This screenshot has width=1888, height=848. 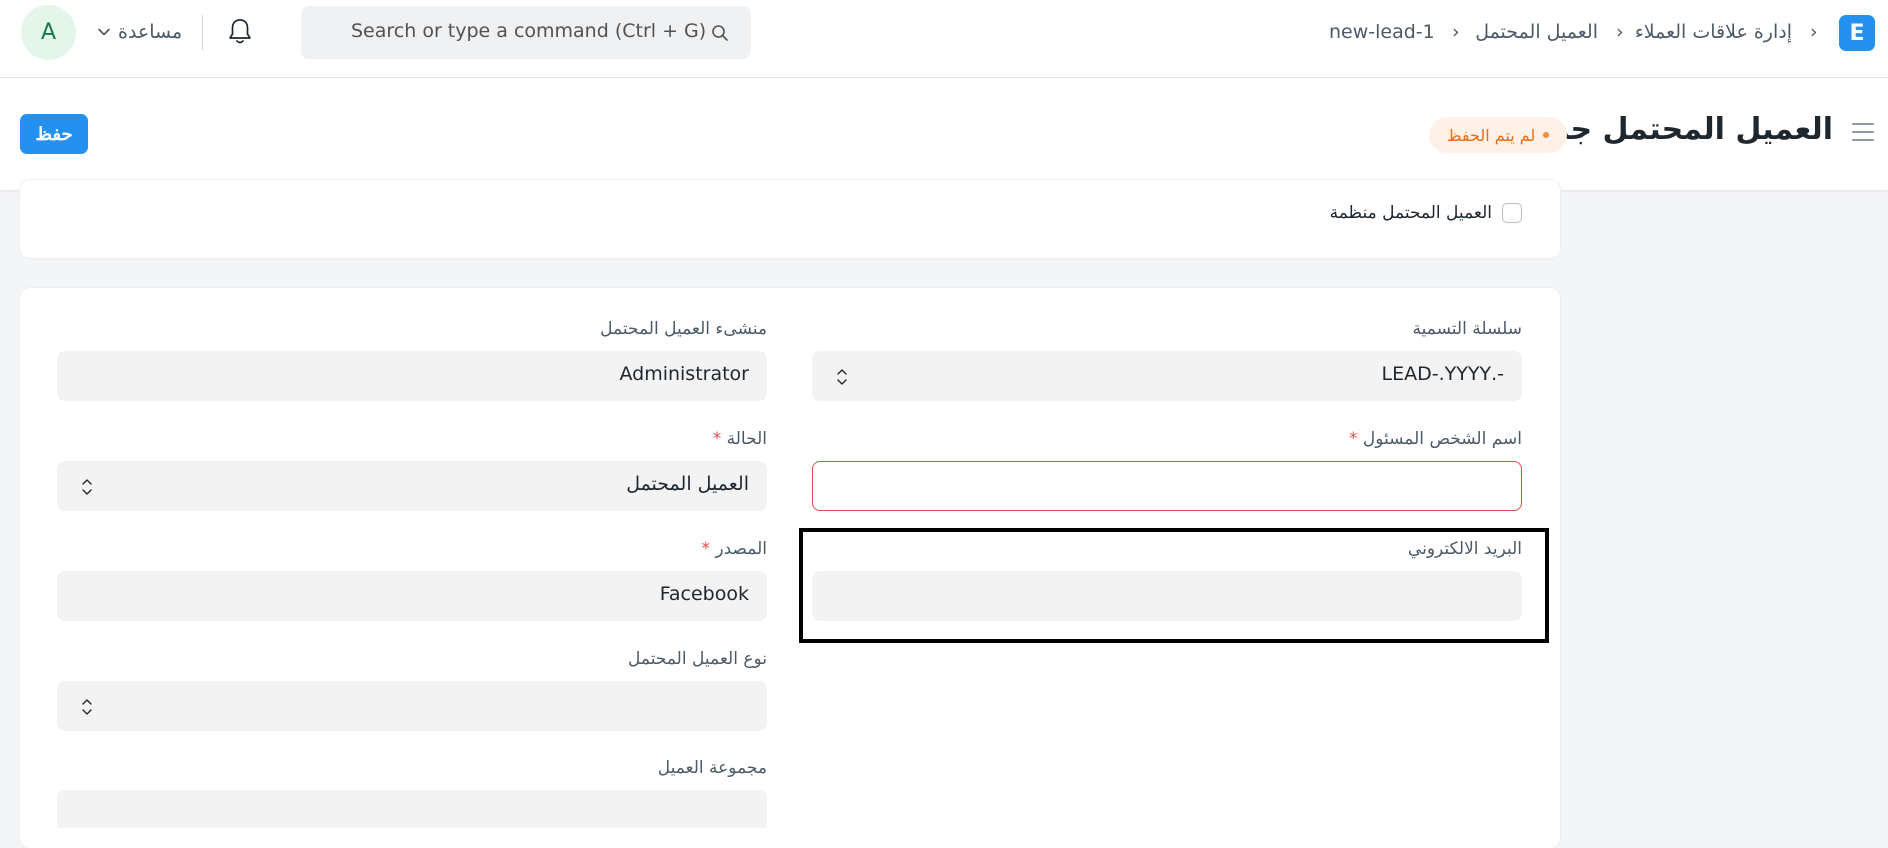 What do you see at coordinates (202, 32) in the screenshot?
I see `navbar-divider` at bounding box center [202, 32].